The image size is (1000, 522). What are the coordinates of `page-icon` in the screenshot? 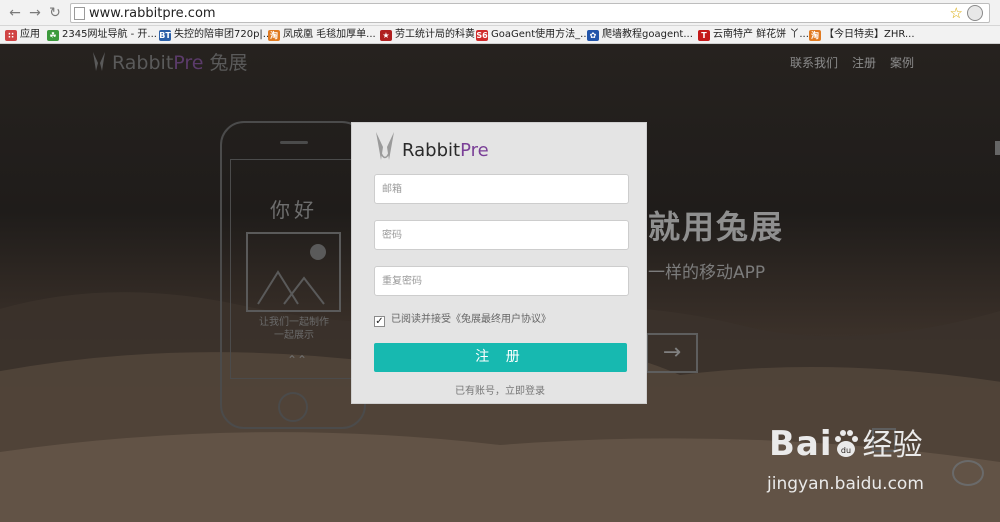 It's located at (79, 13).